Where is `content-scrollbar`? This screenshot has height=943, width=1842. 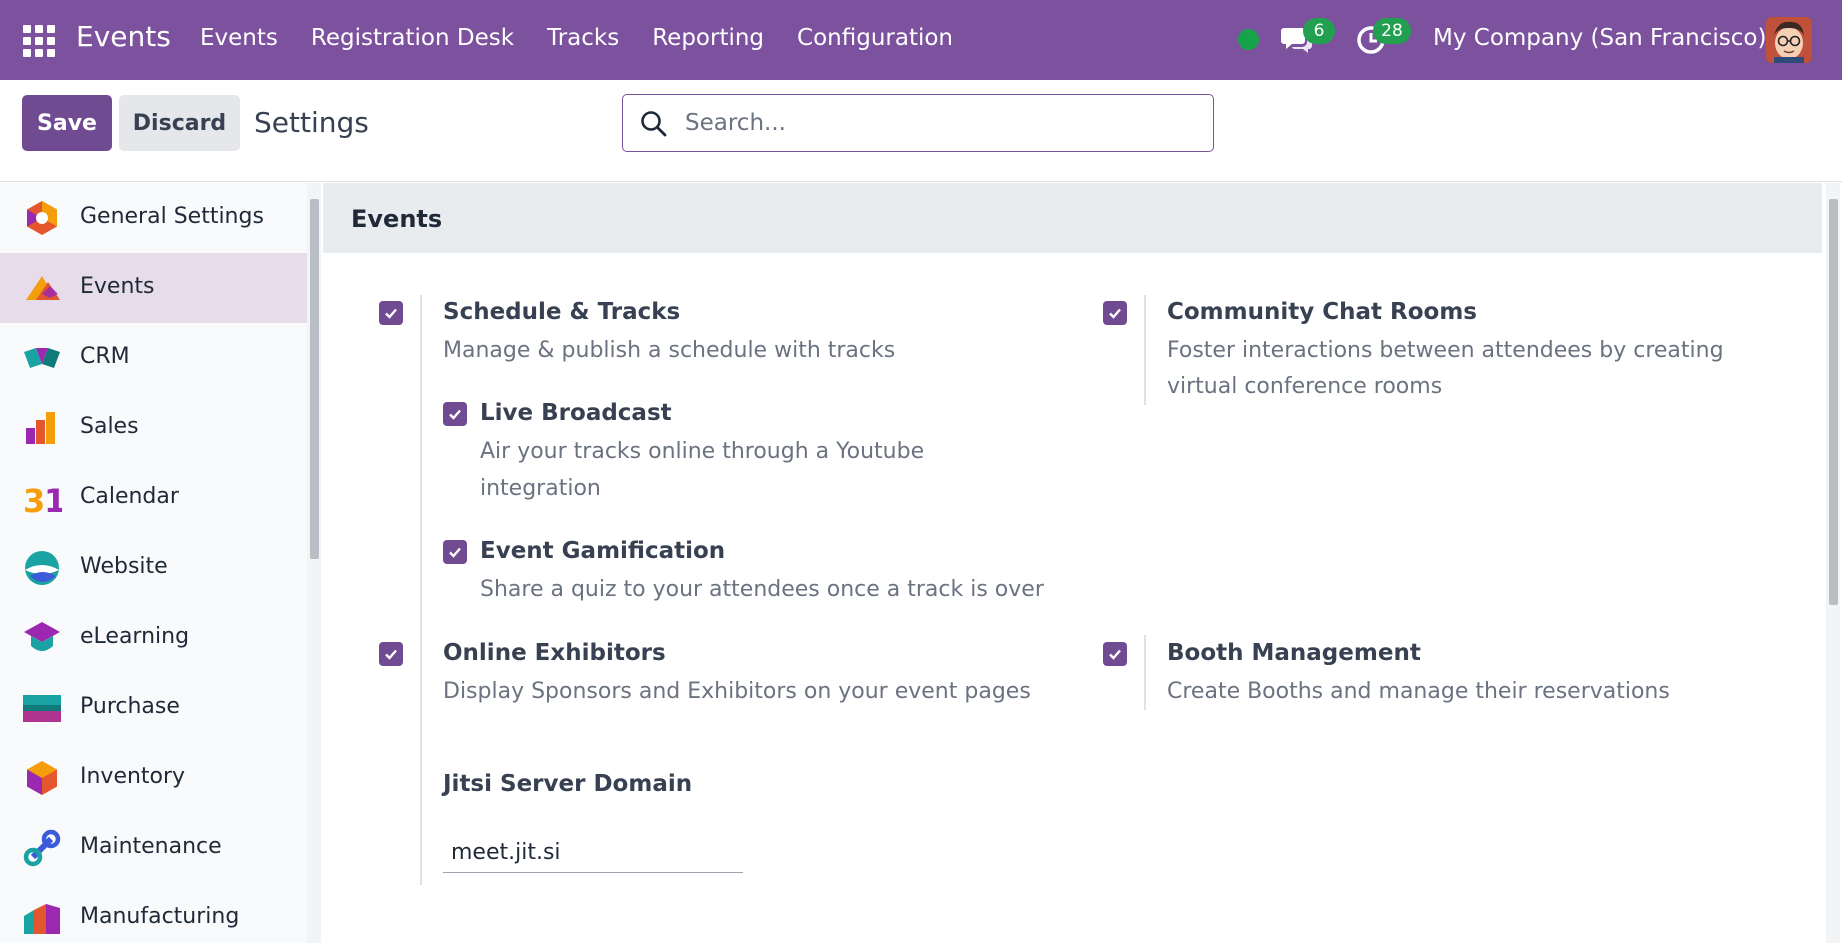 content-scrollbar is located at coordinates (1833, 563).